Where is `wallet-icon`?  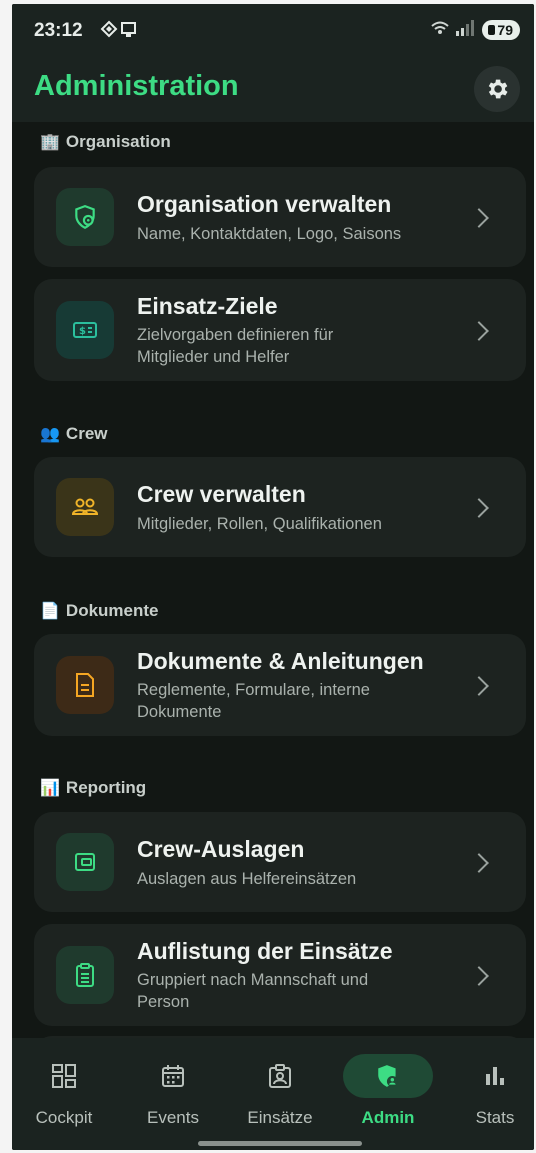 wallet-icon is located at coordinates (85, 862).